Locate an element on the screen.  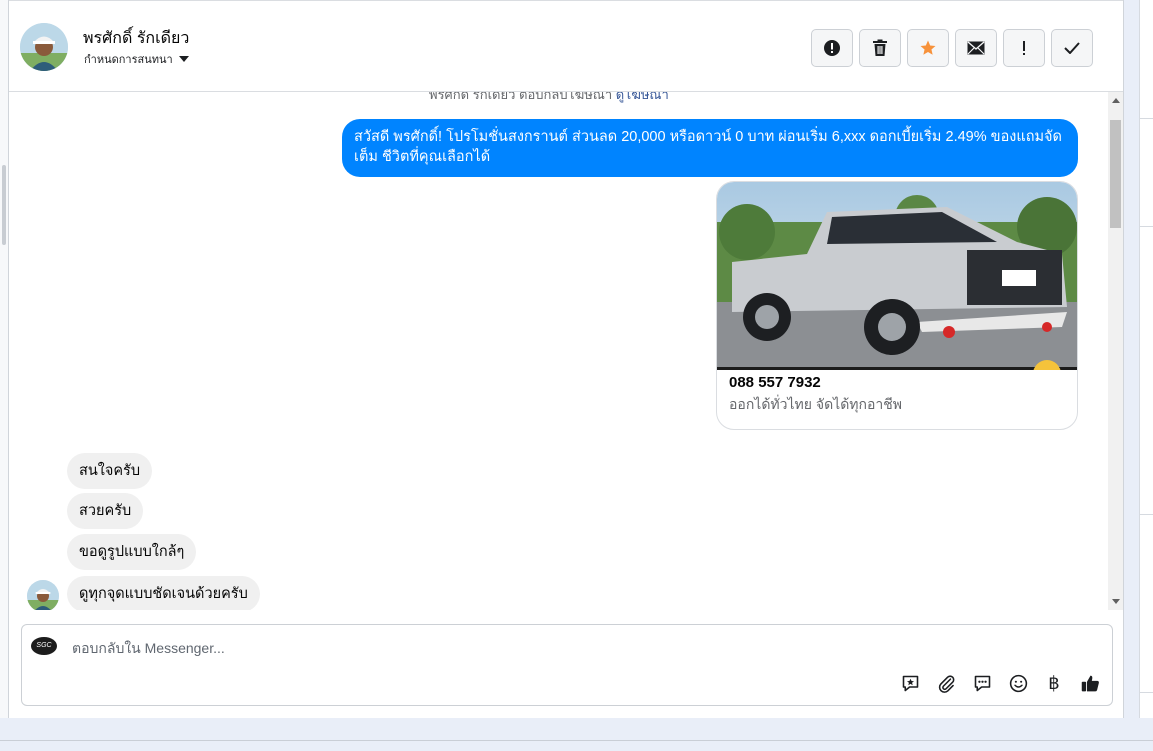
incoming-message: สวยครับ is located at coordinates (105, 511).